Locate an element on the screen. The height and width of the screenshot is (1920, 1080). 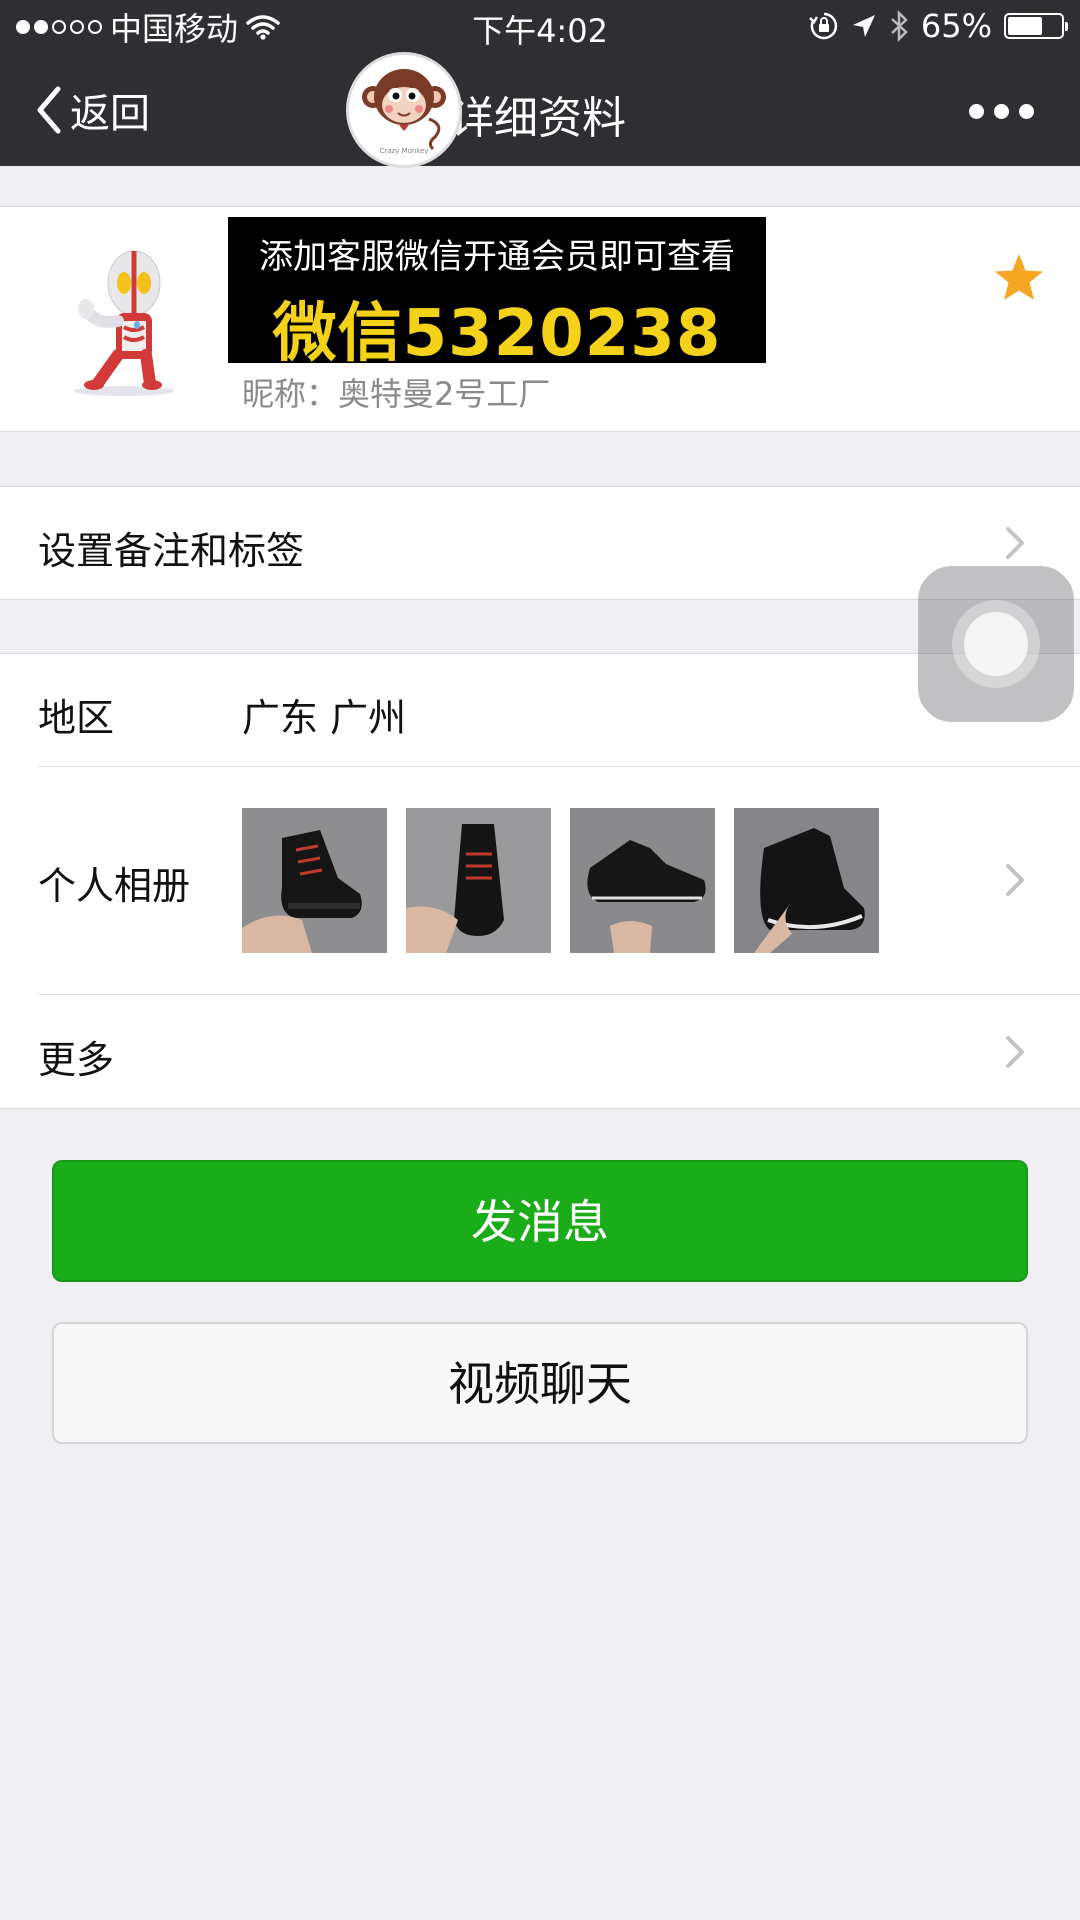
send-message-button: 发消息 is located at coordinates (540, 1221).